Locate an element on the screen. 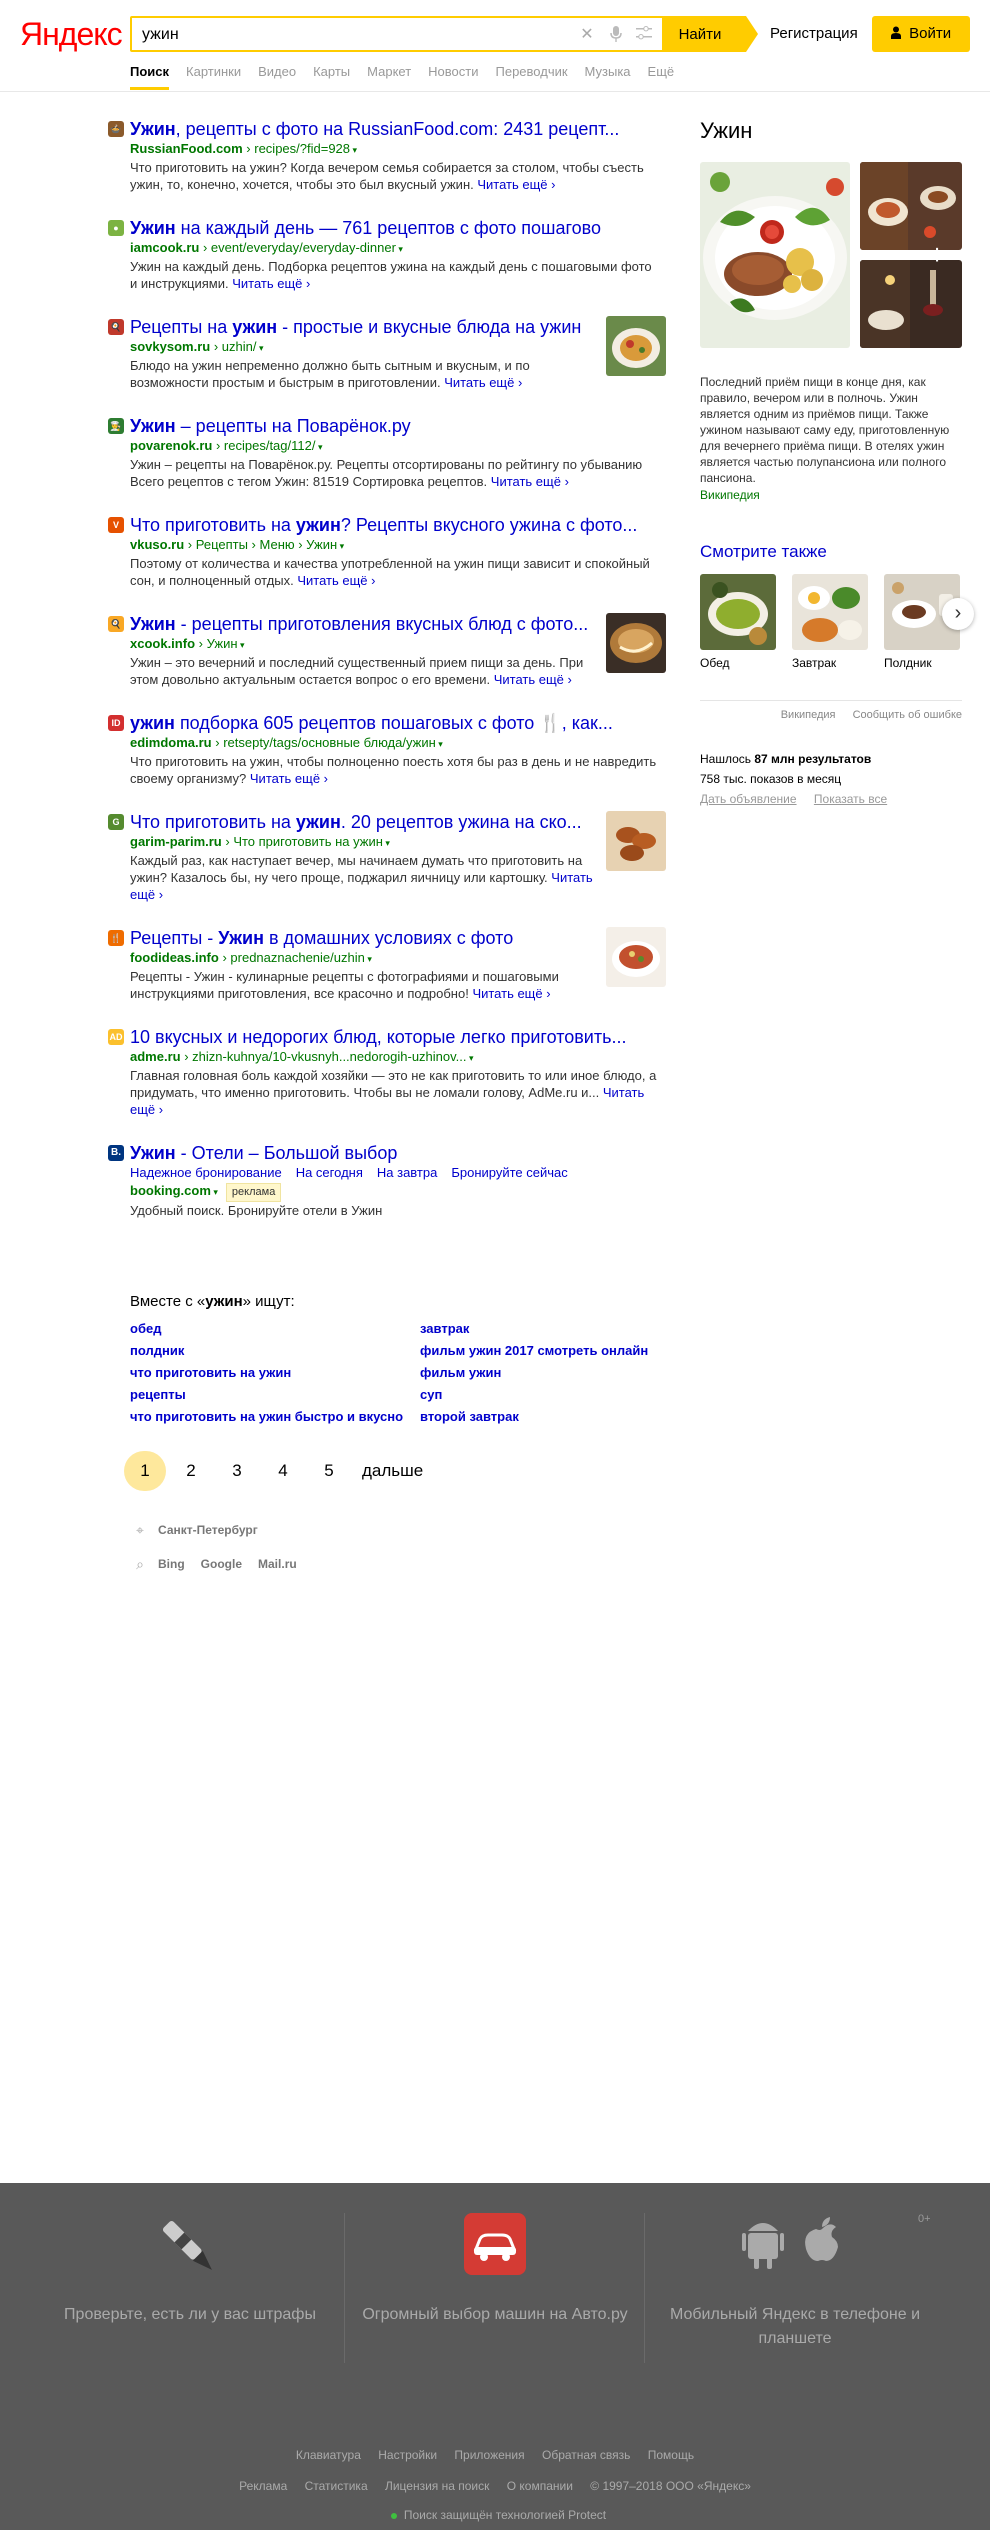 The width and height of the screenshot is (990, 2530). promo-fines: Проверьте, есть ли у вас штрафы is located at coordinates (190, 2270).